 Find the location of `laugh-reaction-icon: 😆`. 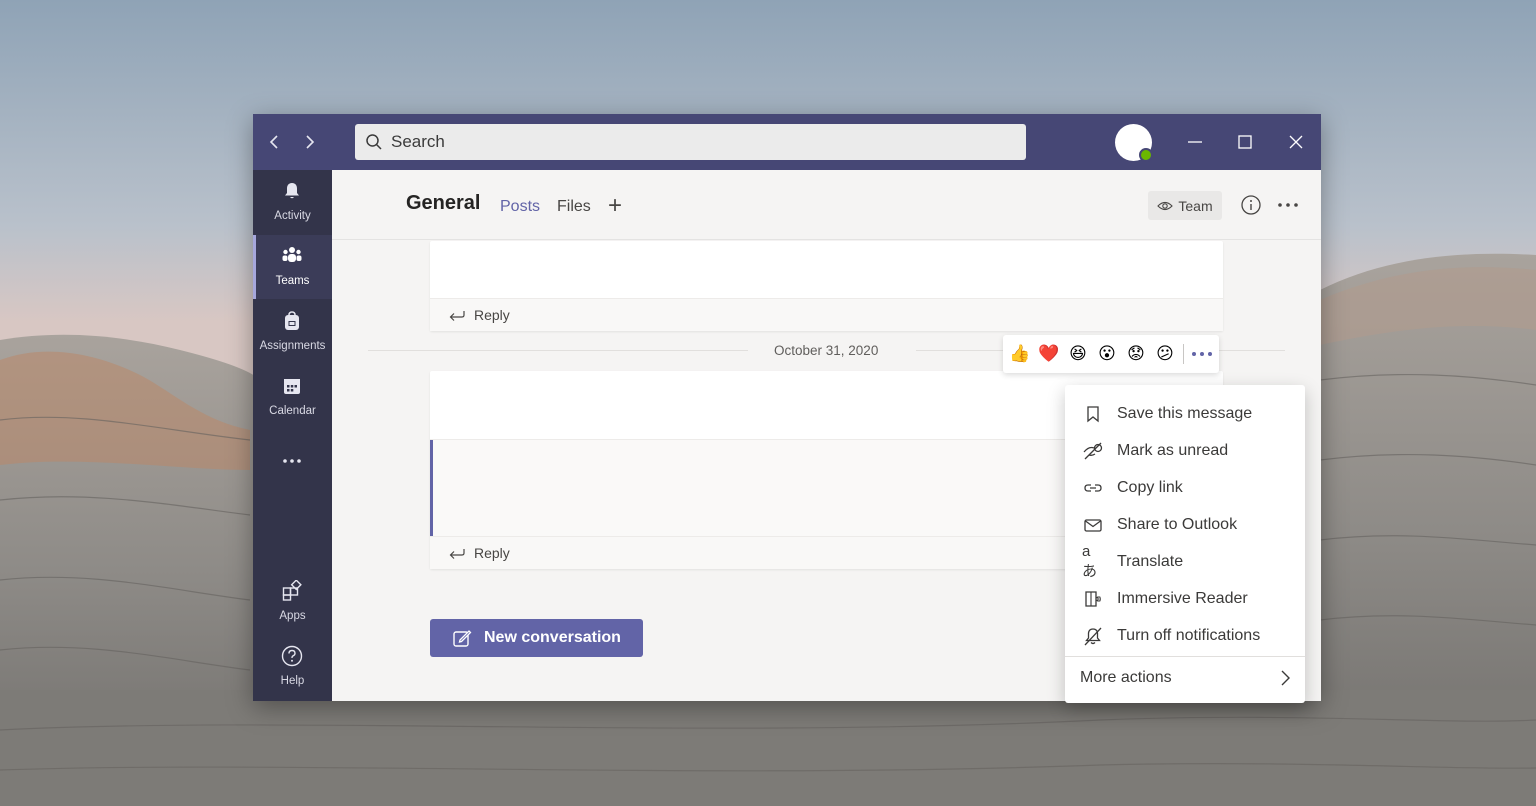

laugh-reaction-icon: 😆 is located at coordinates (1078, 354).